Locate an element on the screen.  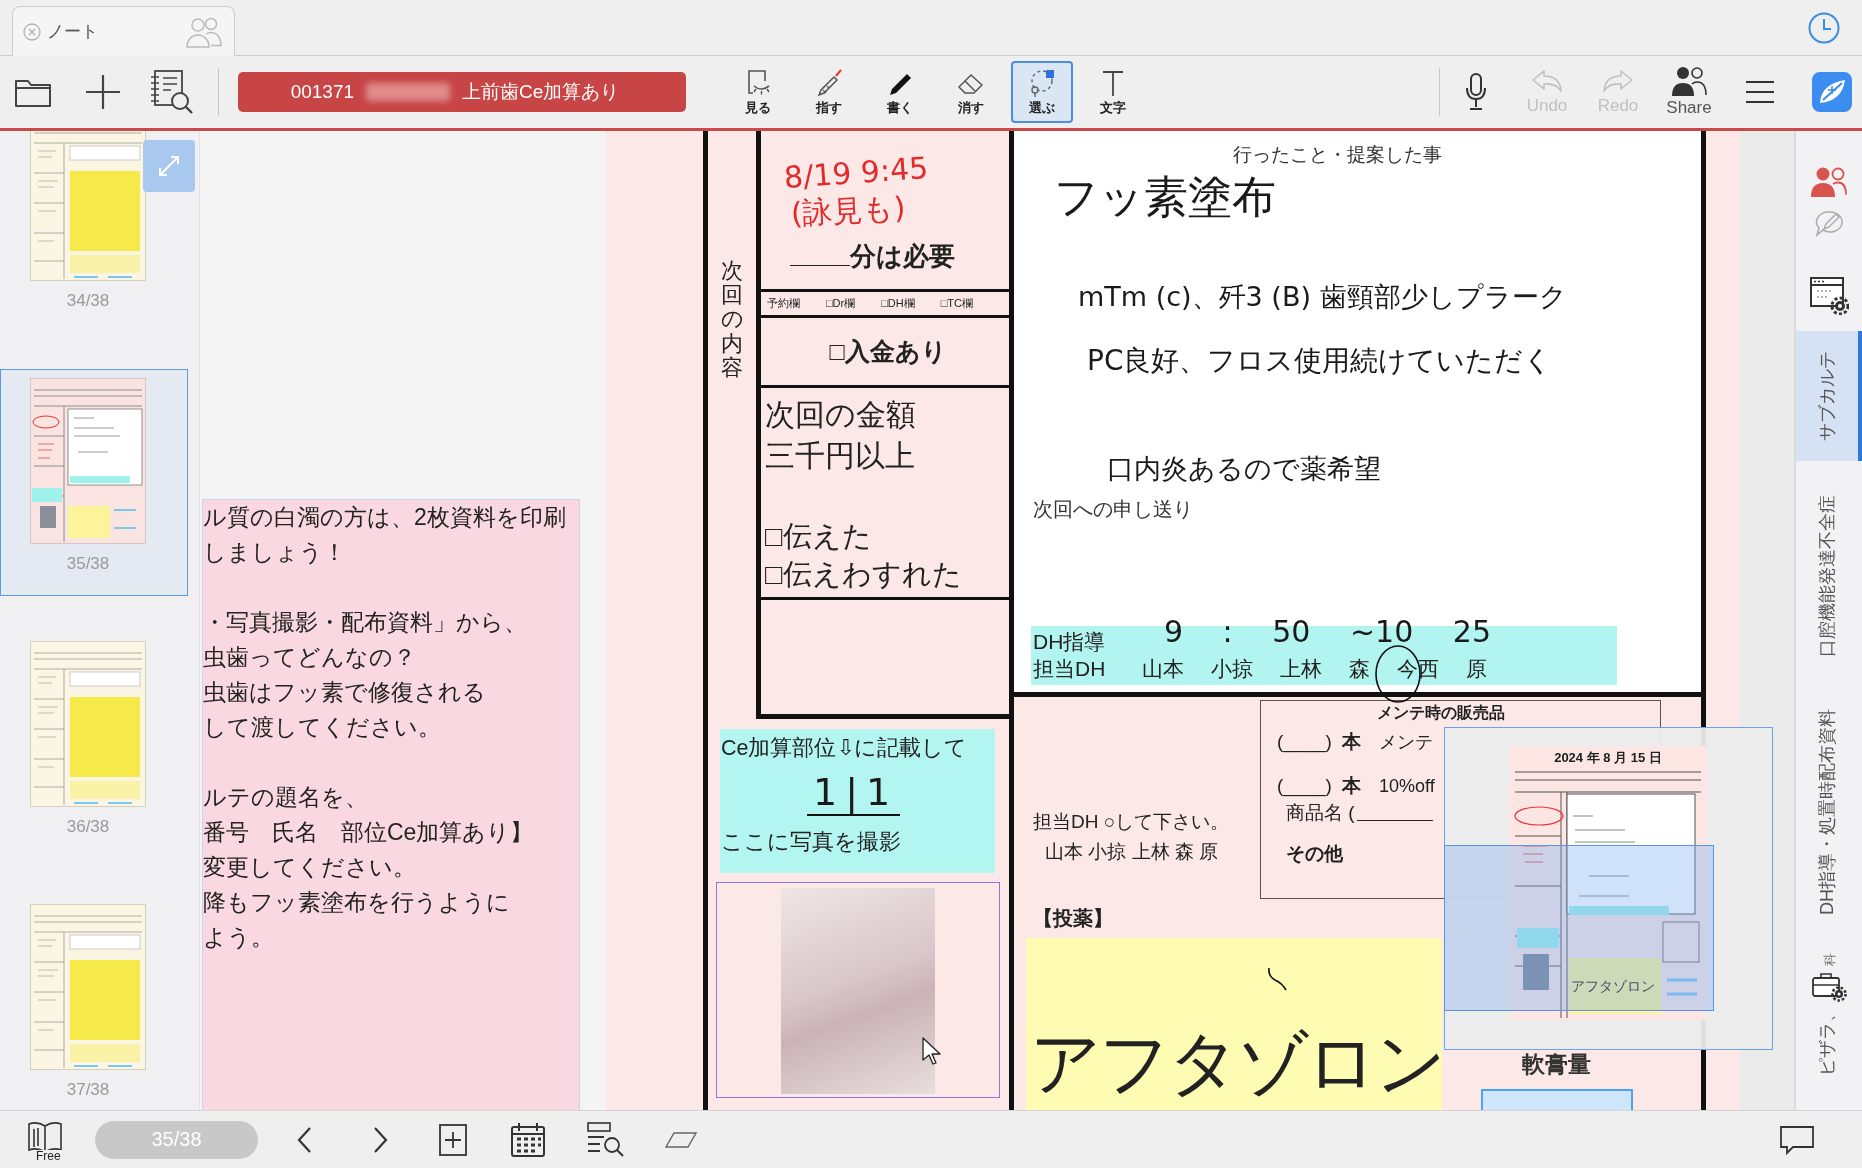
parallelogram-icon is located at coordinates (681, 1139).